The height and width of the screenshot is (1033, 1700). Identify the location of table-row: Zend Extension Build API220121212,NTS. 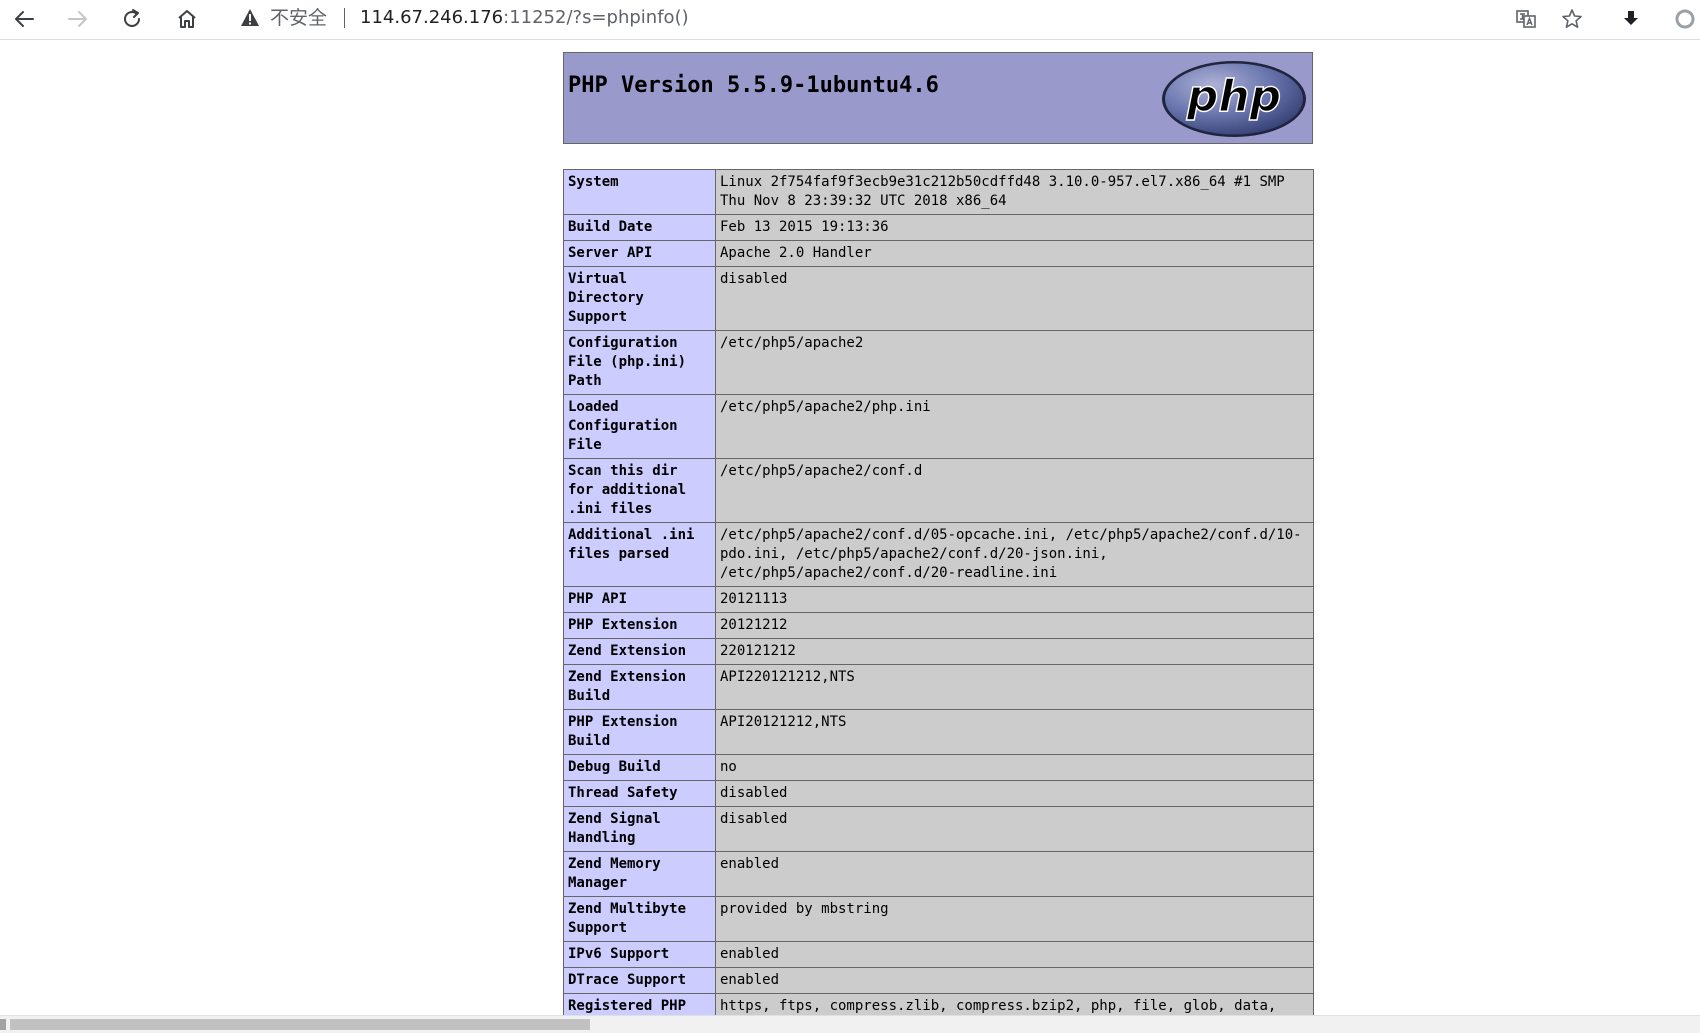
(938, 687).